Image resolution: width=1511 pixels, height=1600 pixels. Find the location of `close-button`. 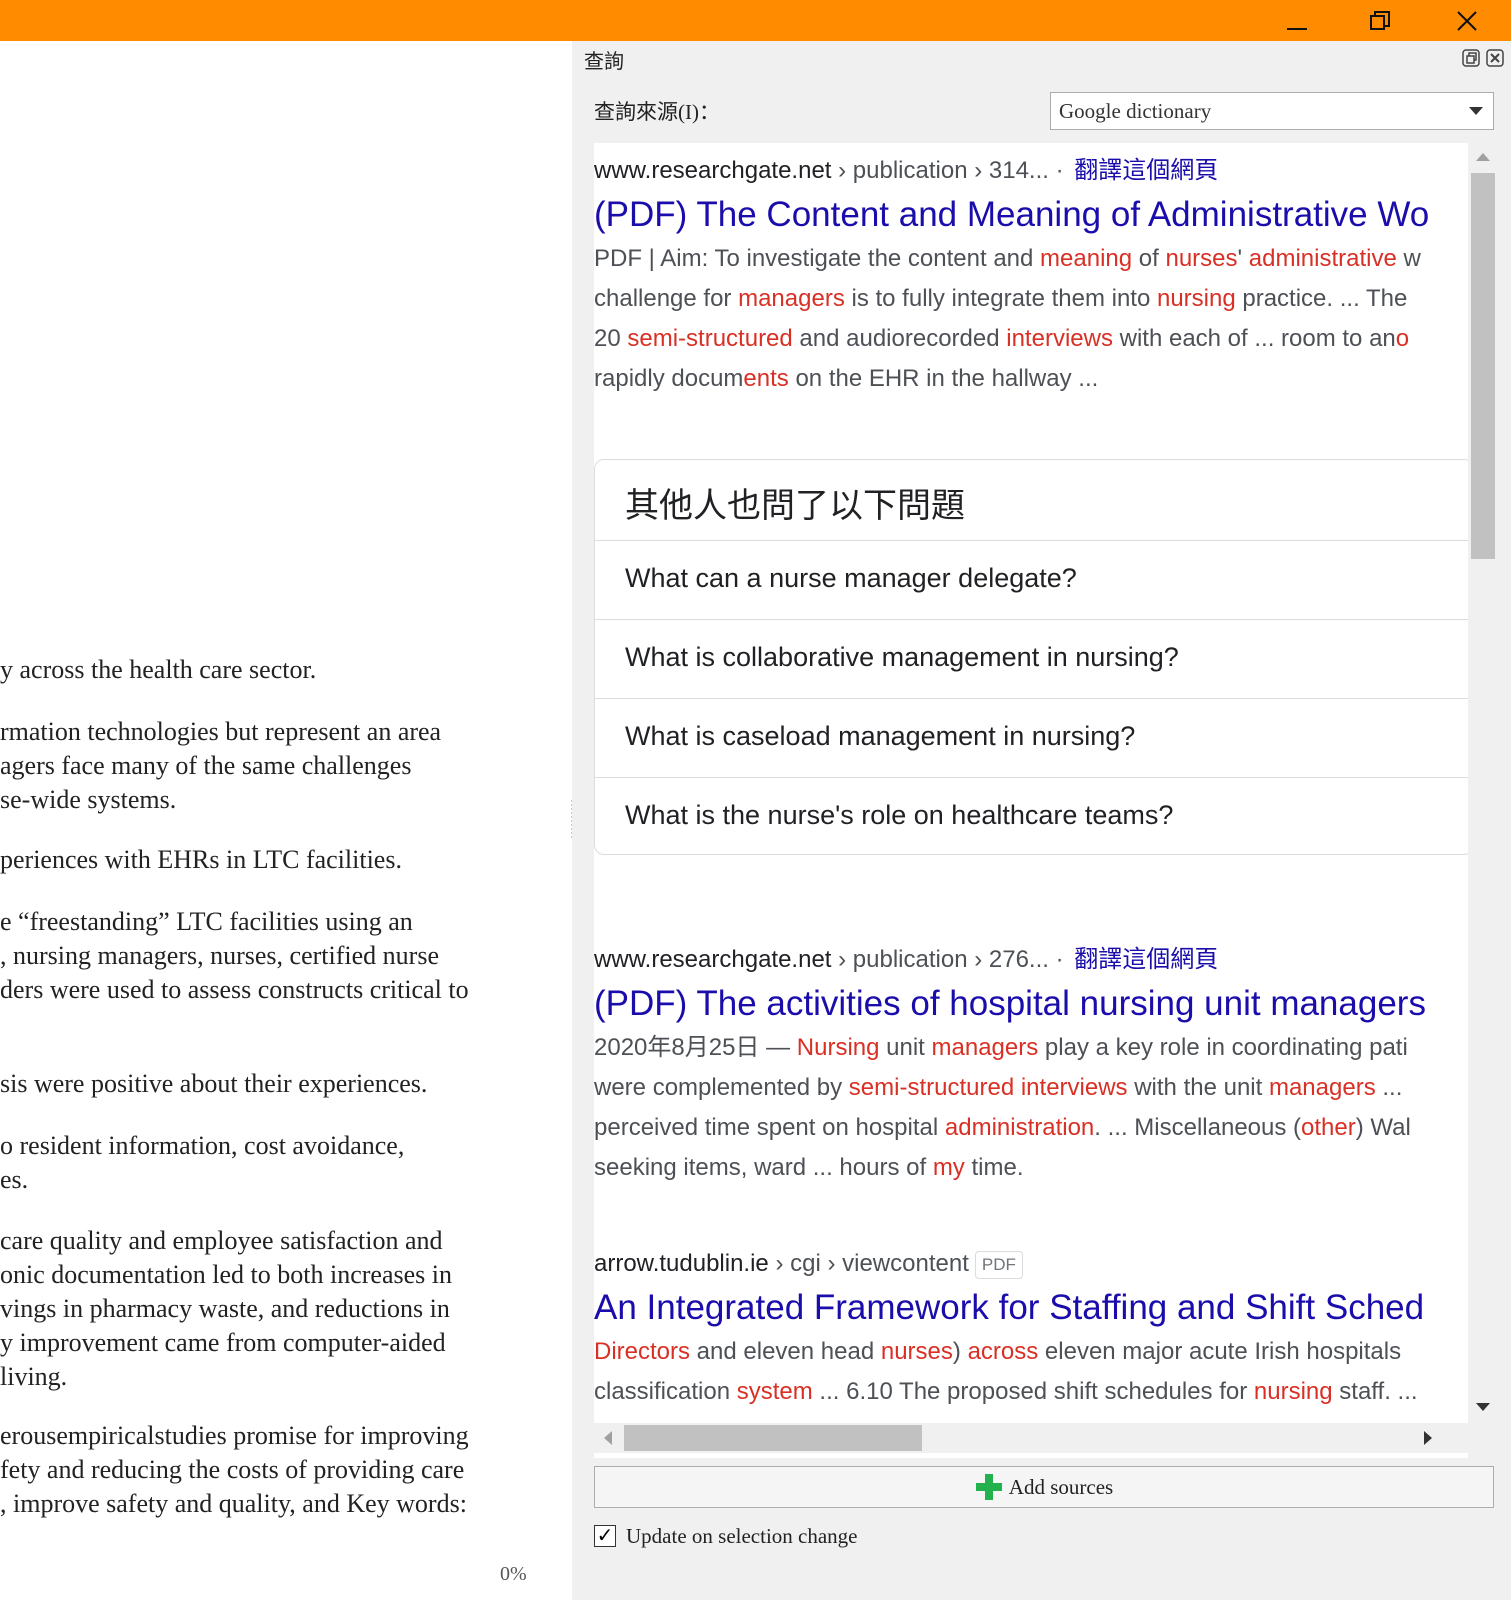

close-button is located at coordinates (1467, 20).